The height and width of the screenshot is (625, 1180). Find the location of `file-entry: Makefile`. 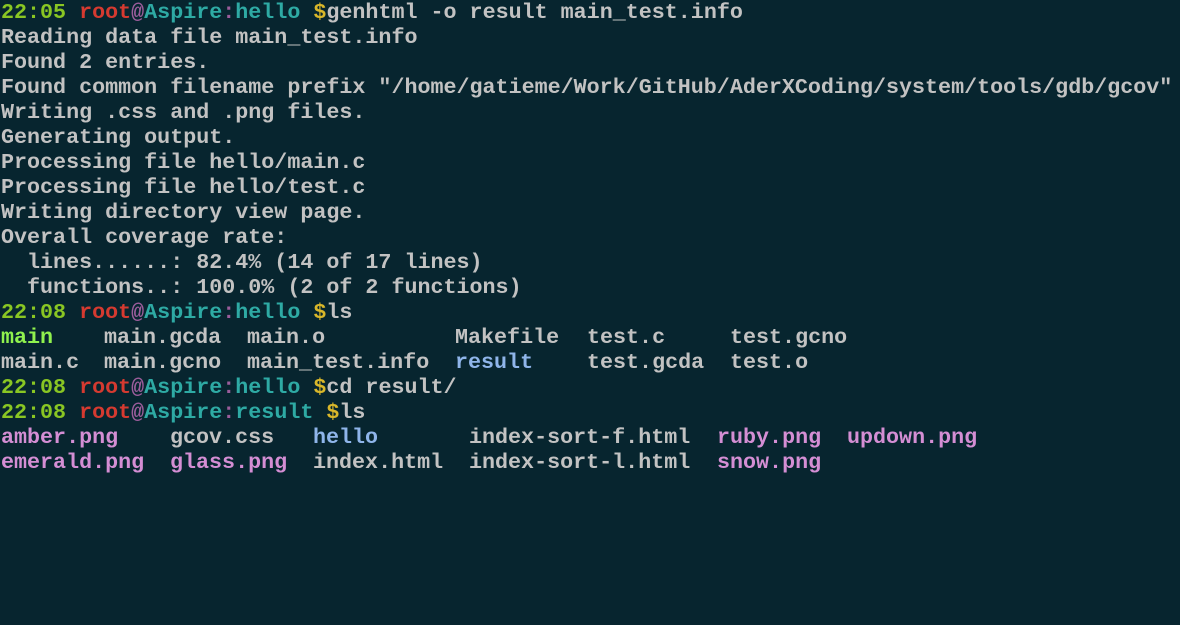

file-entry: Makefile is located at coordinates (507, 337).